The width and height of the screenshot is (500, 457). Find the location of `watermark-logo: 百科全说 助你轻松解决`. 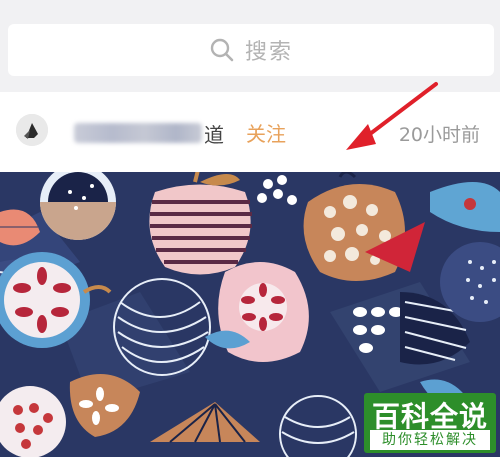

watermark-logo: 百科全说 助你轻松解决 is located at coordinates (430, 423).